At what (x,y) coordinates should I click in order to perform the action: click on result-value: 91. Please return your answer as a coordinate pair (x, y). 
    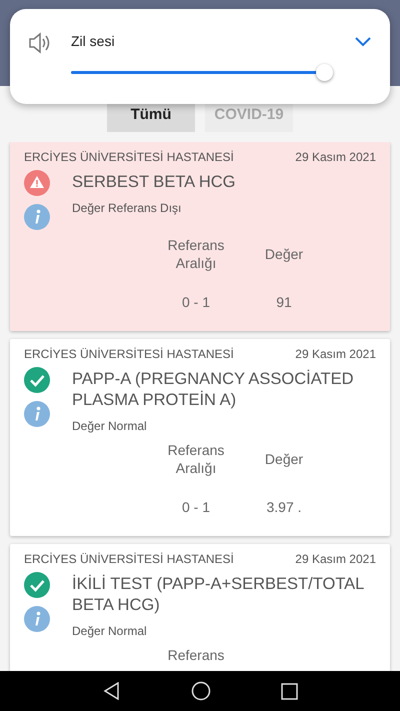
    Looking at the image, I should click on (284, 302).